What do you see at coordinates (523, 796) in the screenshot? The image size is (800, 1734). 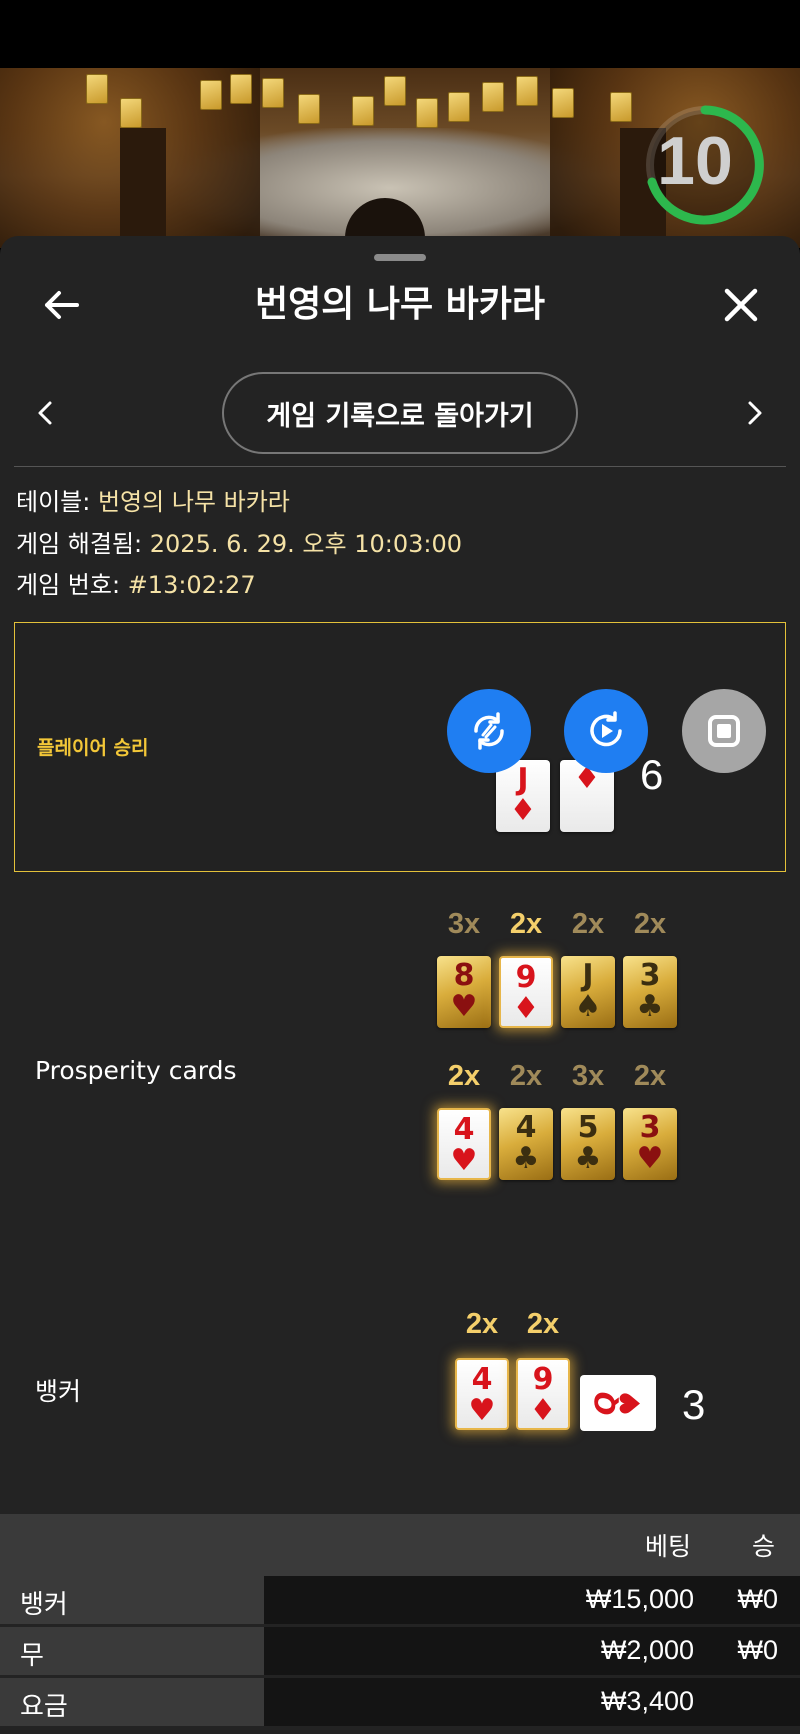 I see `player-card: J ♦` at bounding box center [523, 796].